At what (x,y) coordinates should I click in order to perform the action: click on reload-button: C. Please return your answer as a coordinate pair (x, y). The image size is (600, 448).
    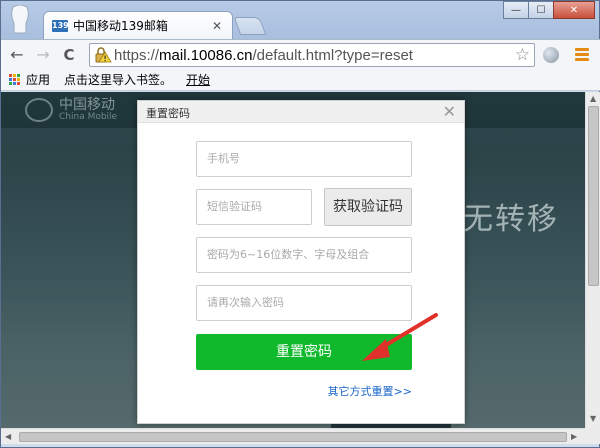
    Looking at the image, I should click on (69, 55).